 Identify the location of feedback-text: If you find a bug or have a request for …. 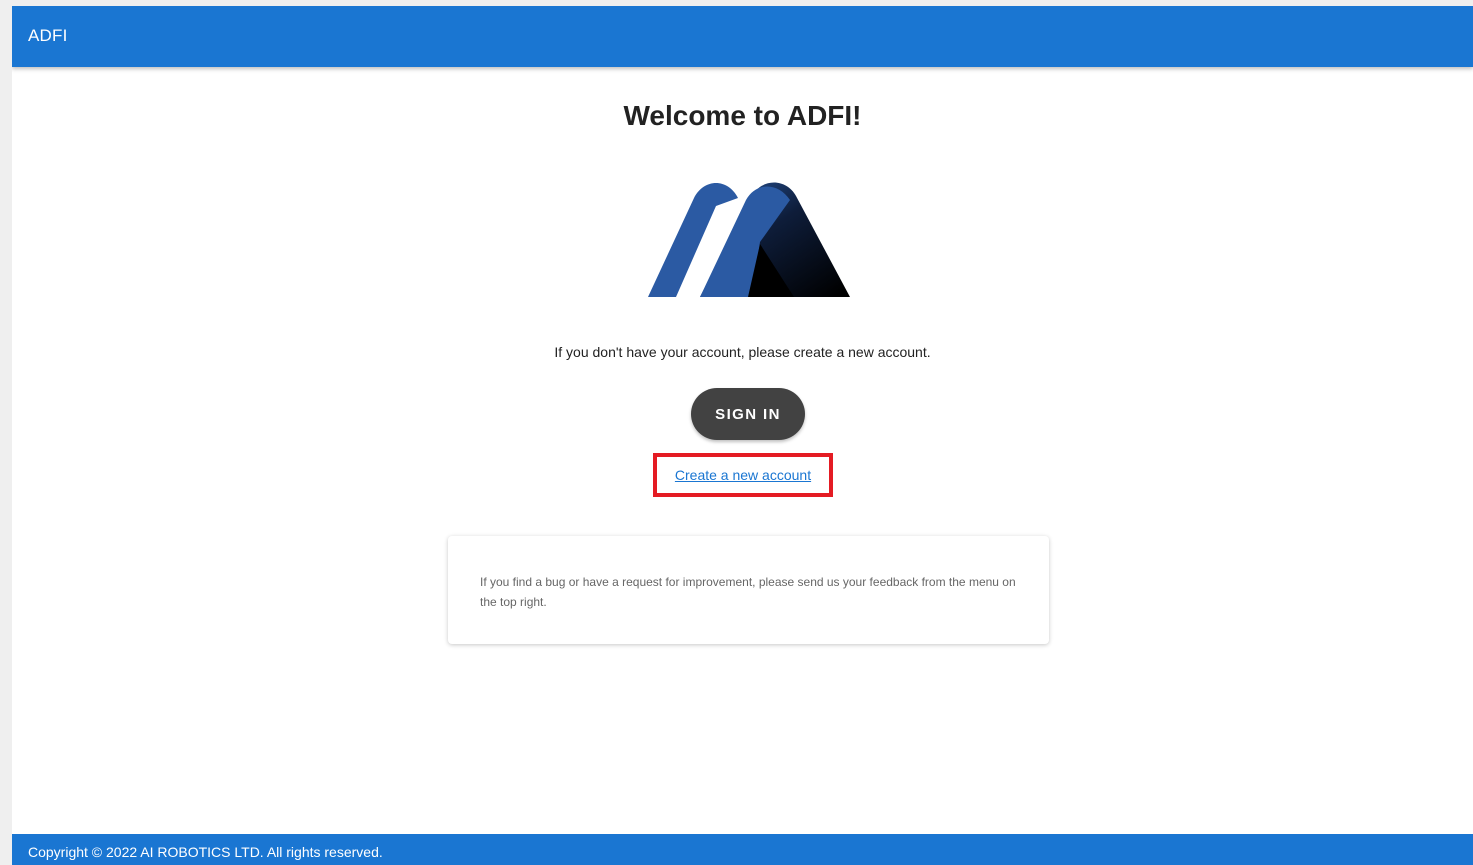
(748, 592).